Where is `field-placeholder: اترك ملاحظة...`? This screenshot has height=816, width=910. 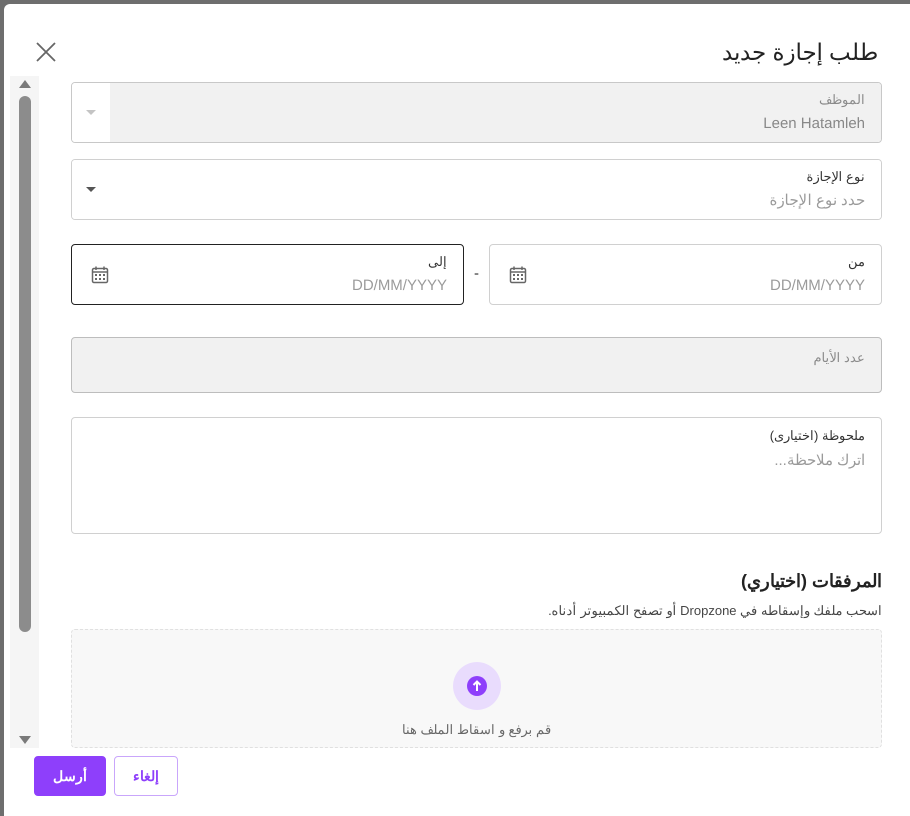
field-placeholder: اترك ملاحظة... is located at coordinates (819, 460).